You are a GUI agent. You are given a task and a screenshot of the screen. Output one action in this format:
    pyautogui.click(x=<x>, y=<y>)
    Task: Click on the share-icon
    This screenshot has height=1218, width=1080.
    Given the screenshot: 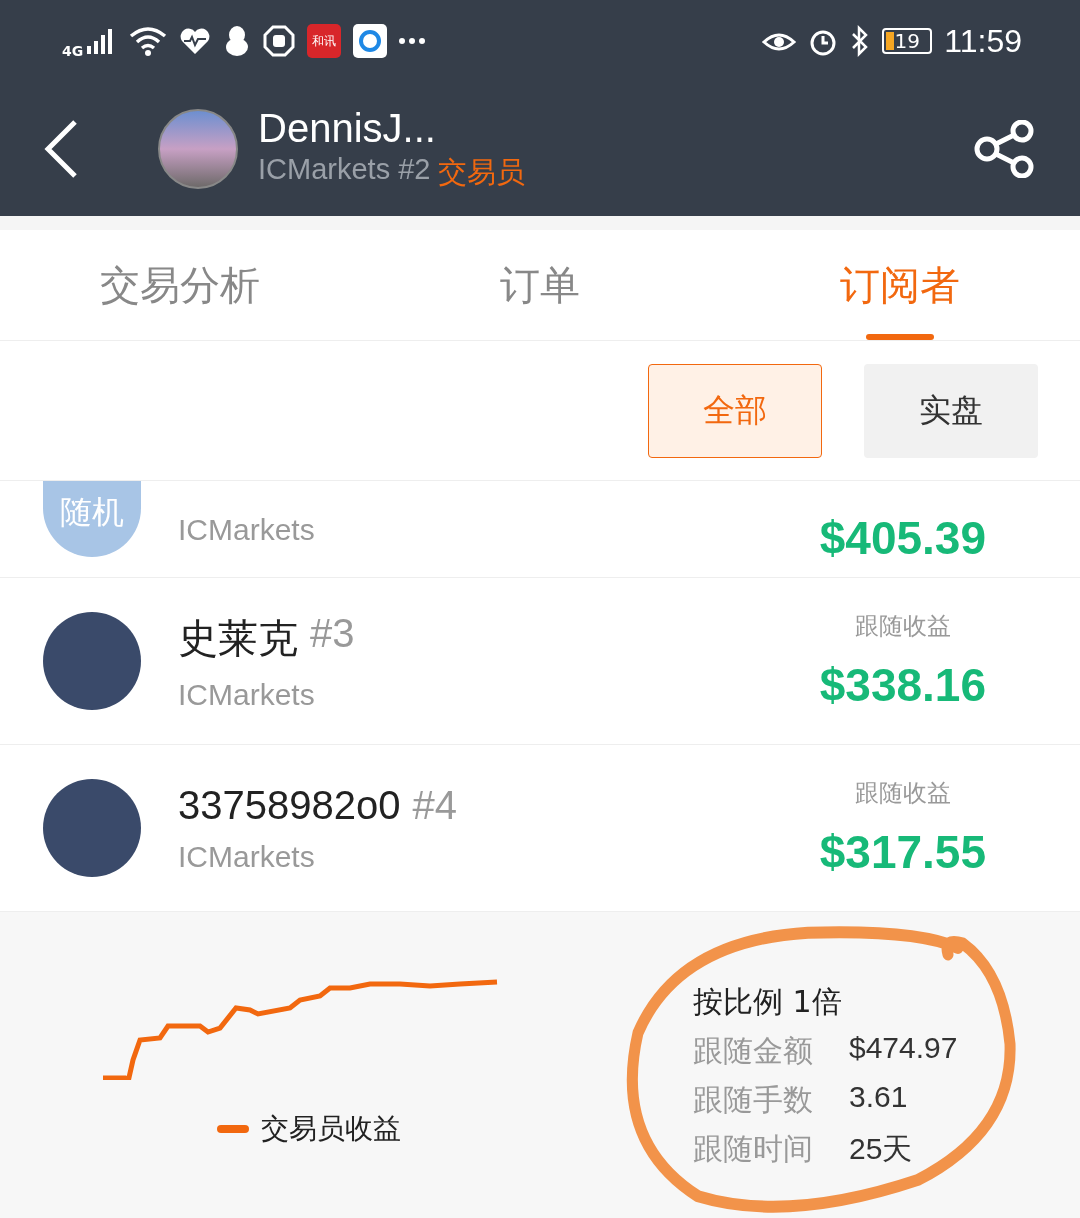 What is the action you would take?
    pyautogui.click(x=1005, y=149)
    